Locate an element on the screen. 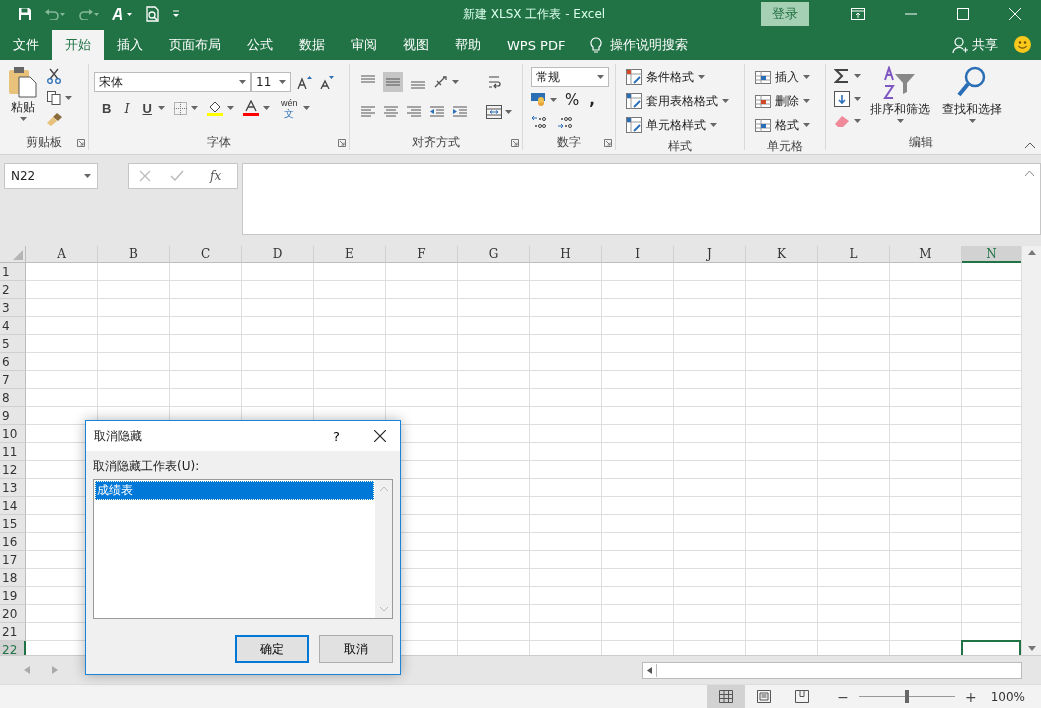  ribbon-tab: 视图 is located at coordinates (416, 45).